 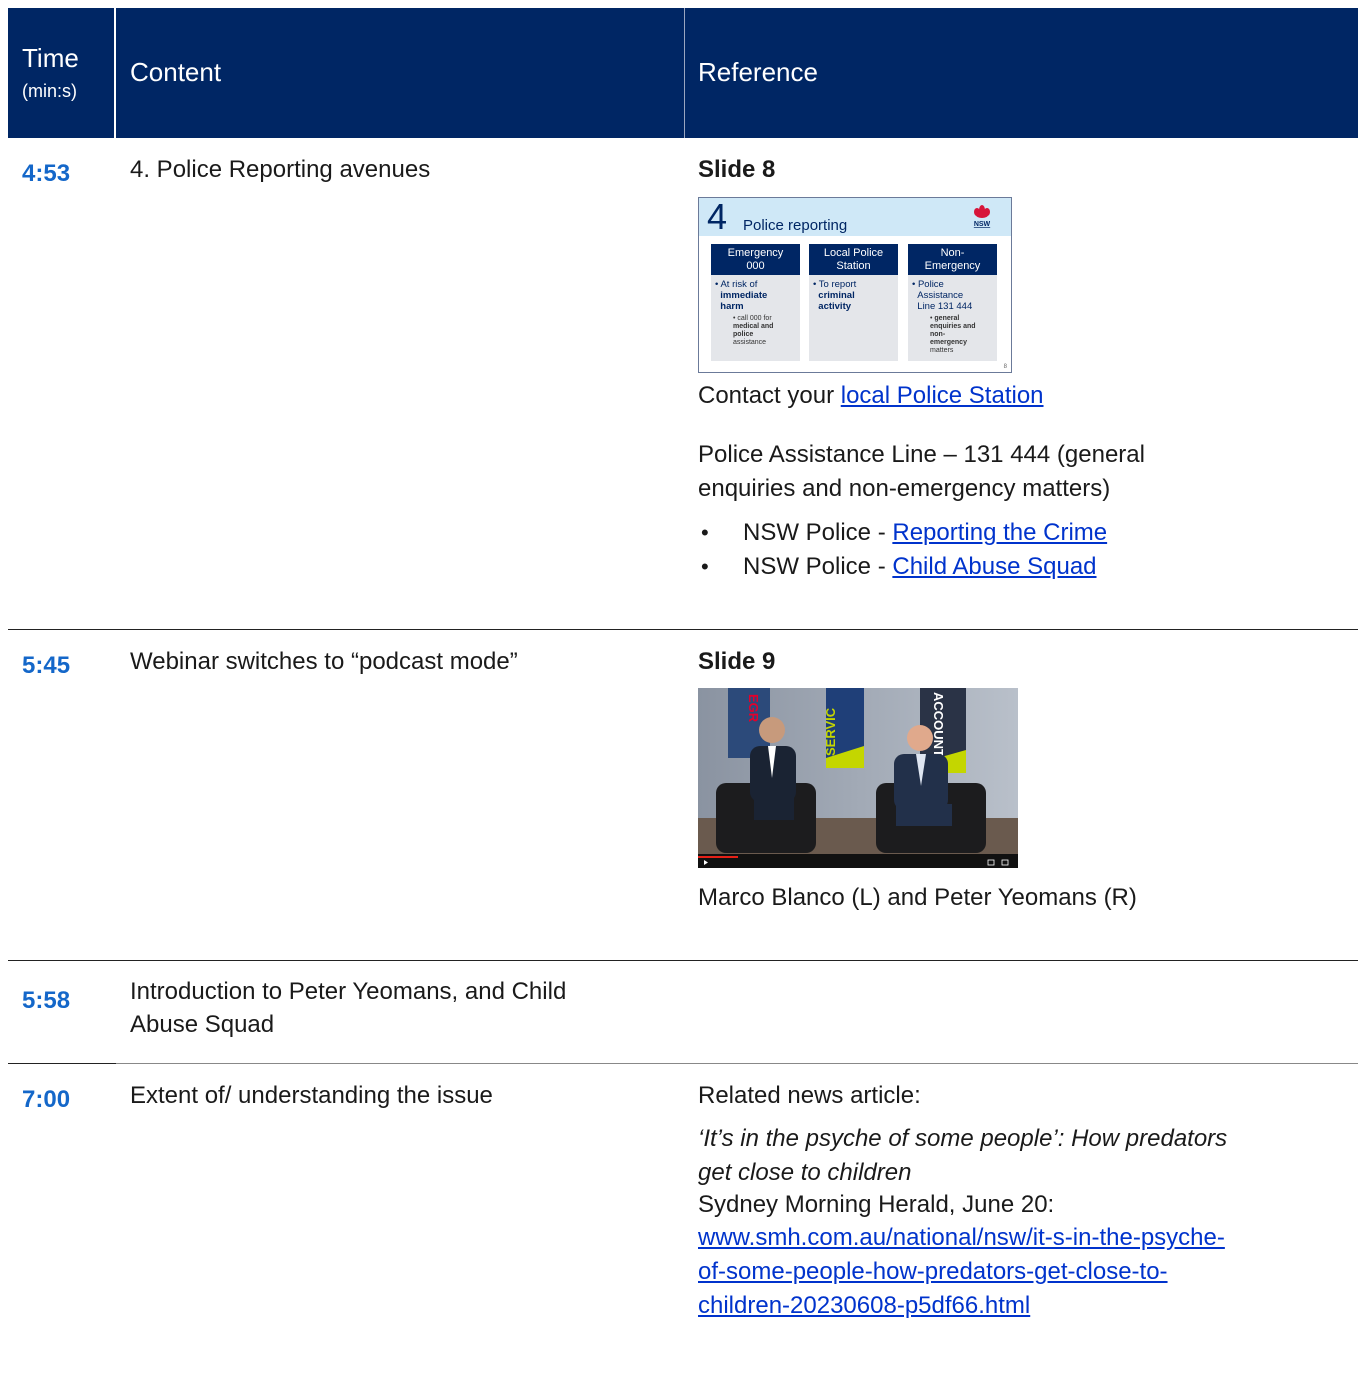 I want to click on list-item: NSW Police - Child Abuse Squad, so click(x=1023, y=567).